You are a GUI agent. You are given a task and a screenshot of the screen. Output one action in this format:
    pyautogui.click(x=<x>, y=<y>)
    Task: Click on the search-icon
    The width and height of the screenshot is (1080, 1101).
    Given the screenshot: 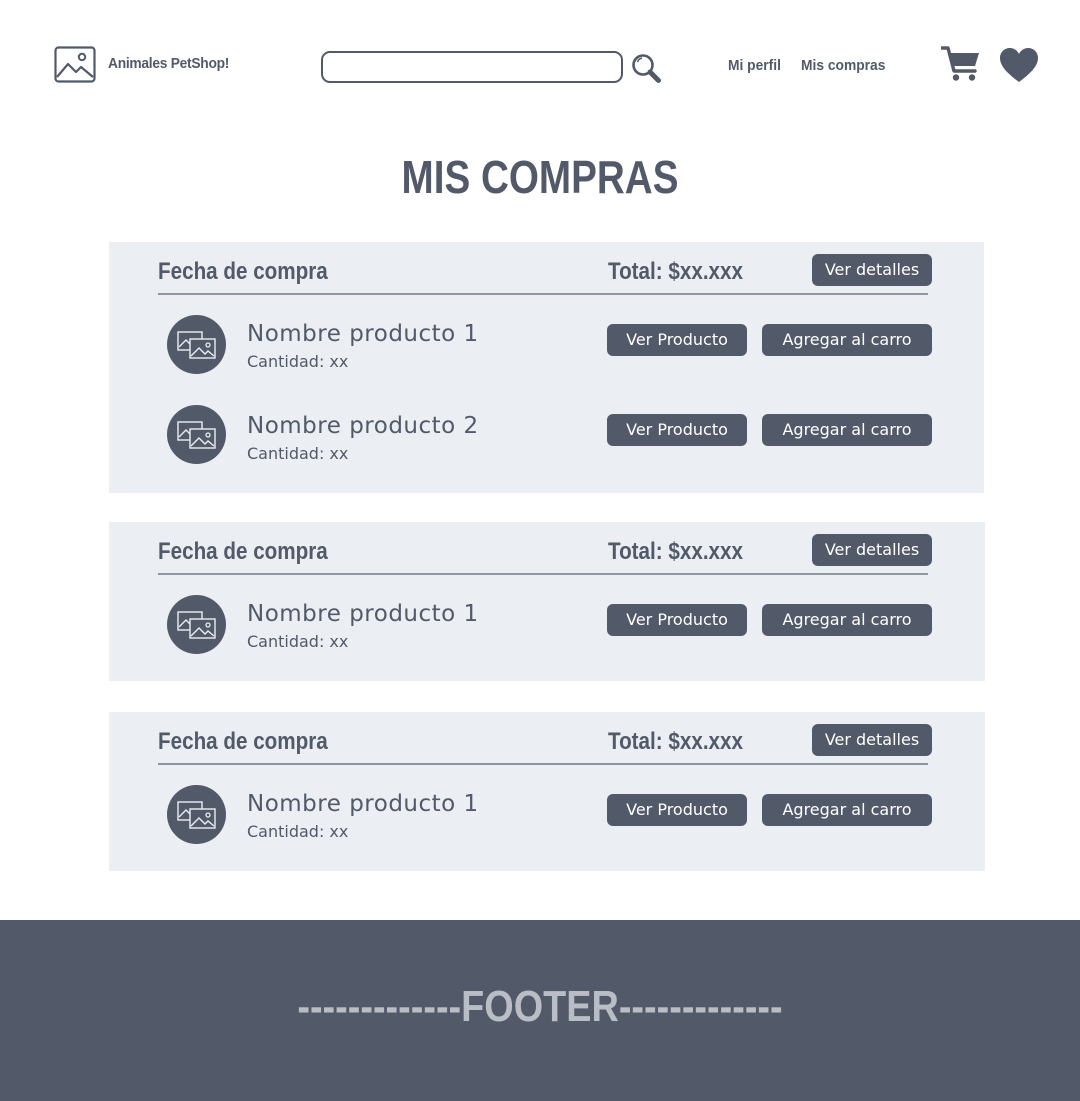 What is the action you would take?
    pyautogui.click(x=646, y=68)
    